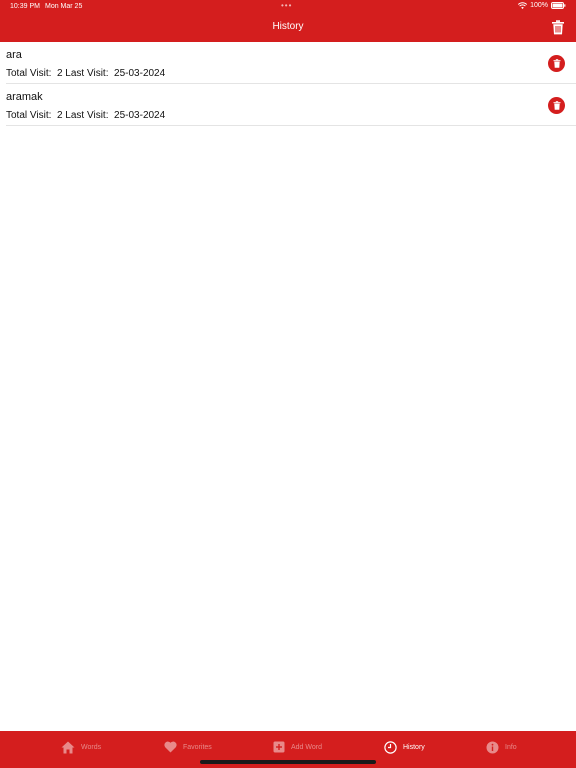 This screenshot has height=768, width=576. I want to click on tab-label: History, so click(414, 747).